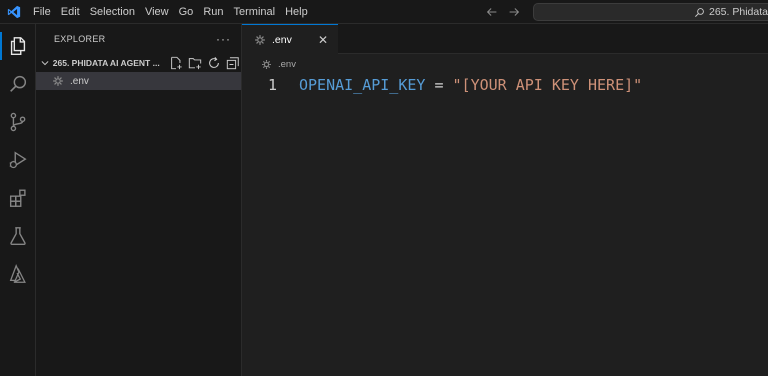  What do you see at coordinates (112, 12) in the screenshot?
I see `menu-selection: Selection` at bounding box center [112, 12].